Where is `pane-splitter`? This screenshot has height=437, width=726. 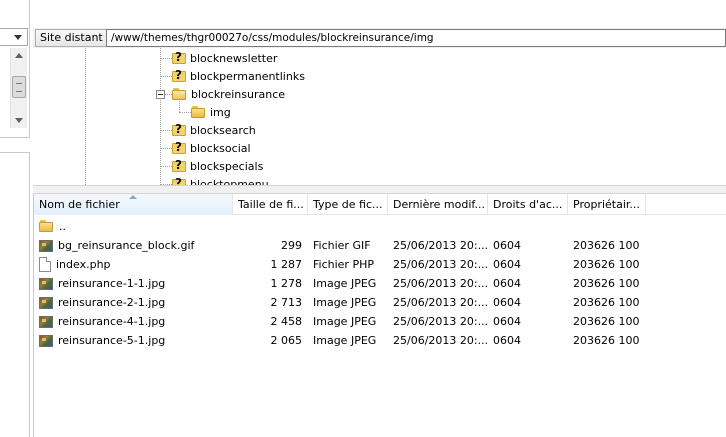
pane-splitter is located at coordinates (379, 189).